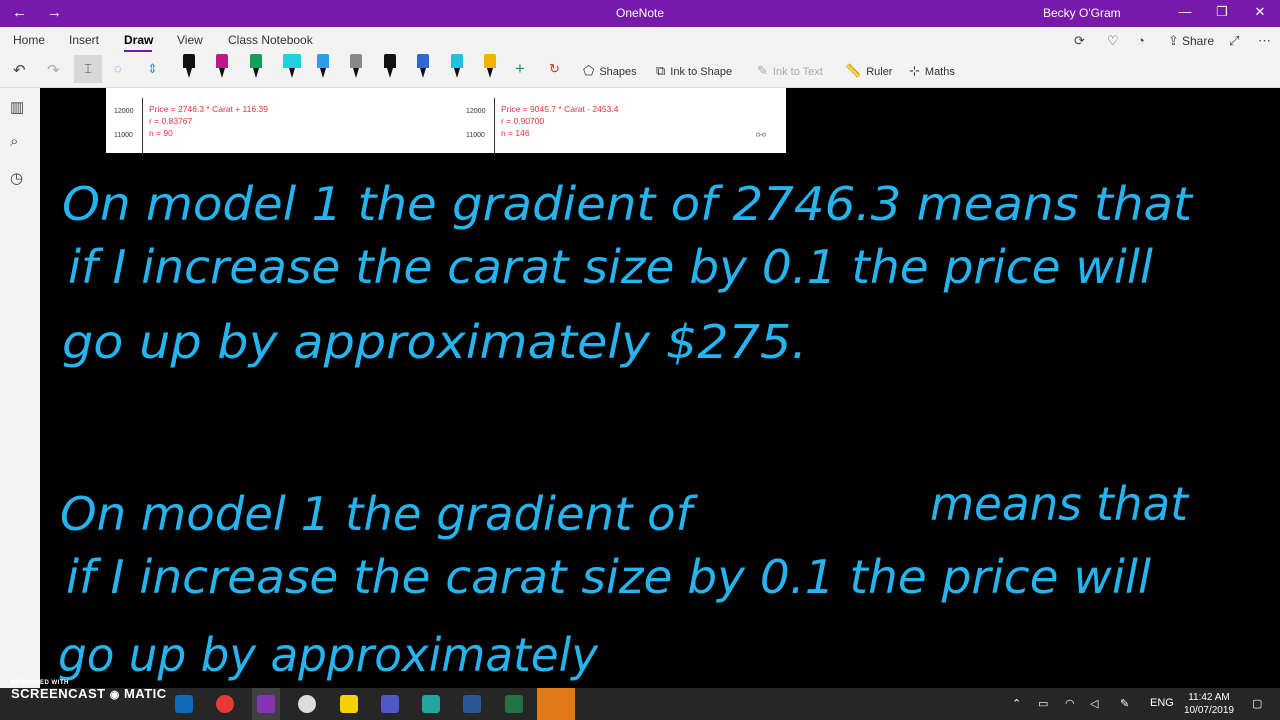  What do you see at coordinates (431, 704) in the screenshot?
I see `maps-icon` at bounding box center [431, 704].